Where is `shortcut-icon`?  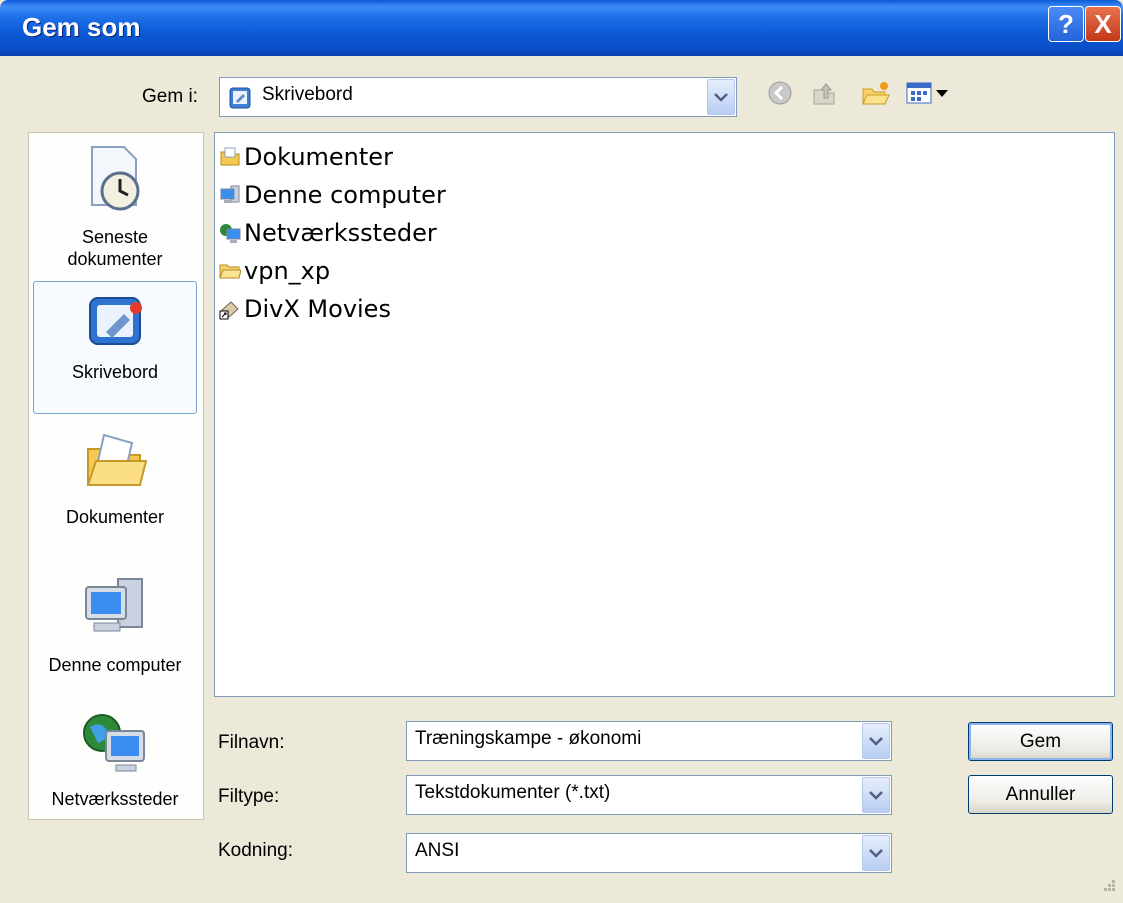
shortcut-icon is located at coordinates (229, 310).